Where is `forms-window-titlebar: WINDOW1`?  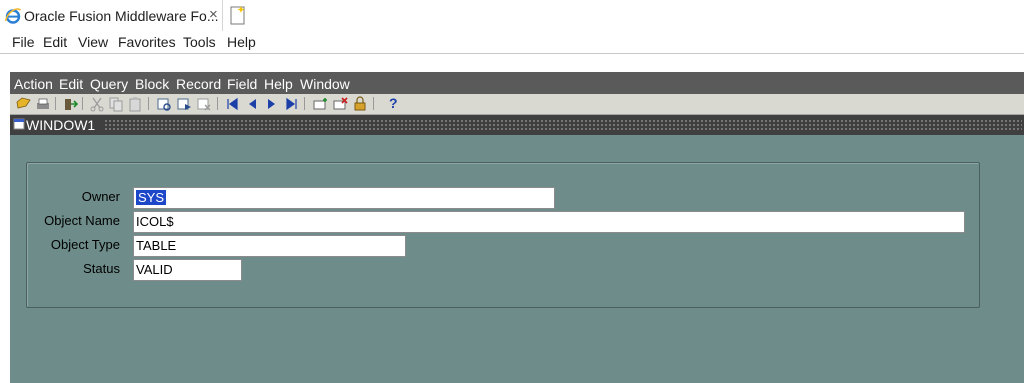
forms-window-titlebar: WINDOW1 is located at coordinates (517, 125).